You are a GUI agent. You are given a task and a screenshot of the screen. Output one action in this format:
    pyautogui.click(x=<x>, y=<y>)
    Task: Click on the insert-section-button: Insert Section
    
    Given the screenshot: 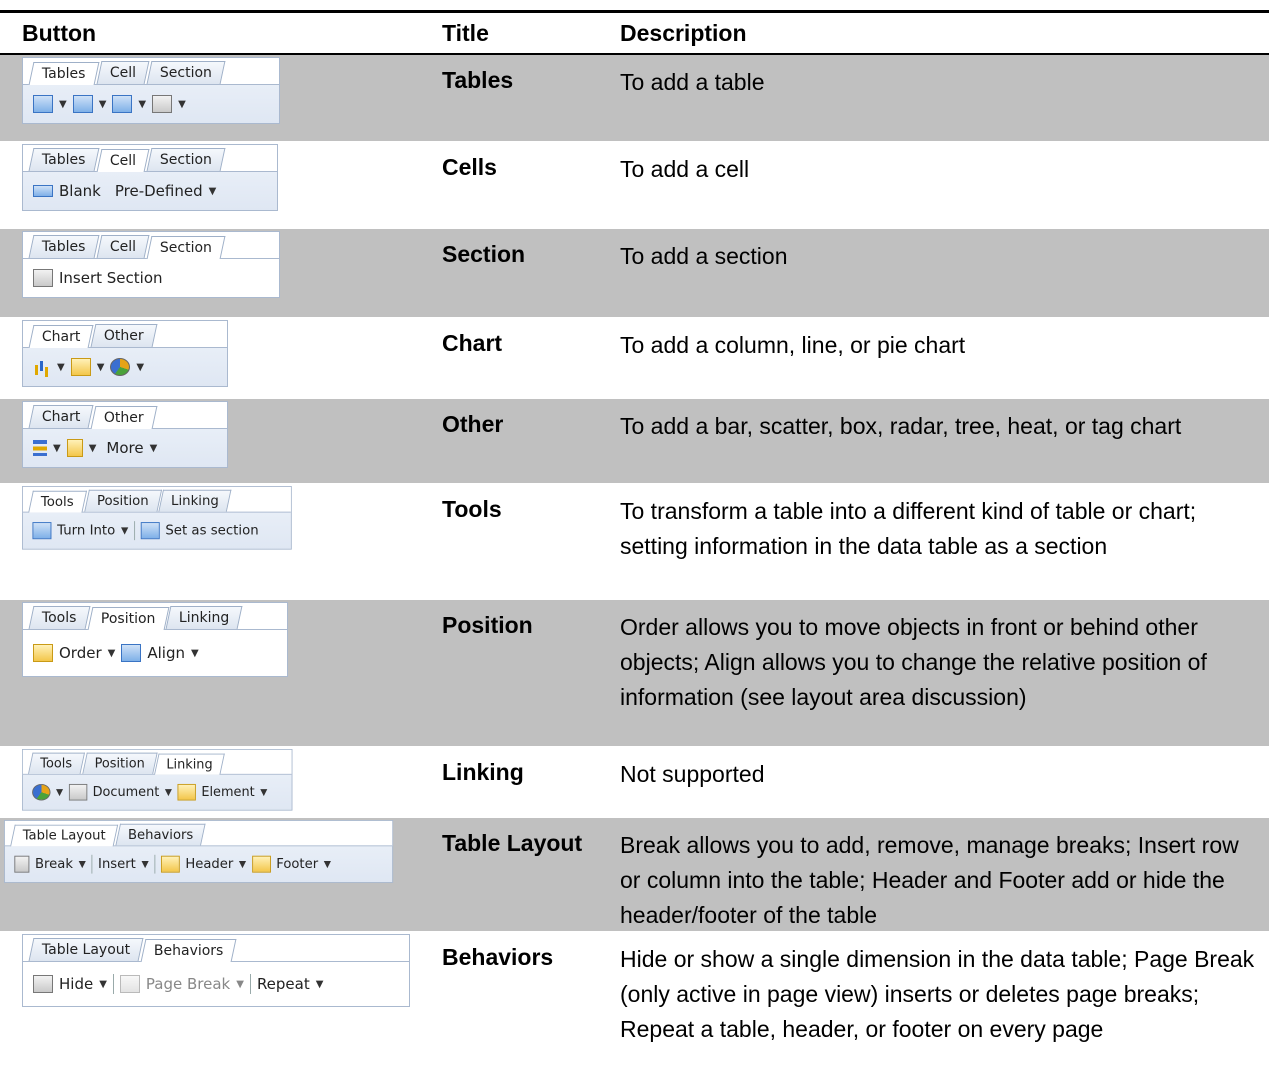 What is the action you would take?
    pyautogui.click(x=111, y=278)
    